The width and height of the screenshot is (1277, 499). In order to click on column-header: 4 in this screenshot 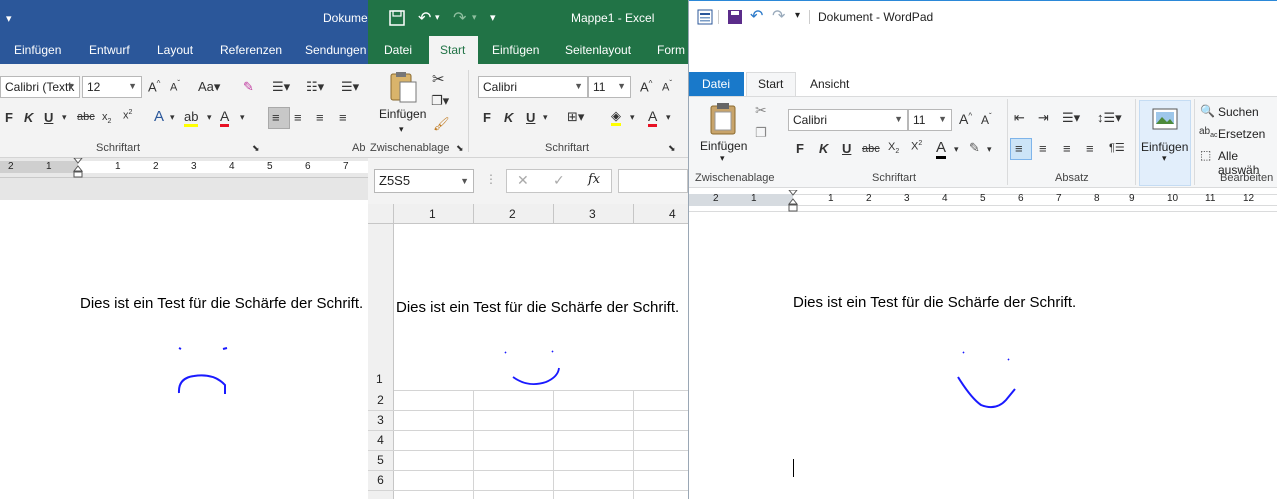, I will do `click(672, 214)`.